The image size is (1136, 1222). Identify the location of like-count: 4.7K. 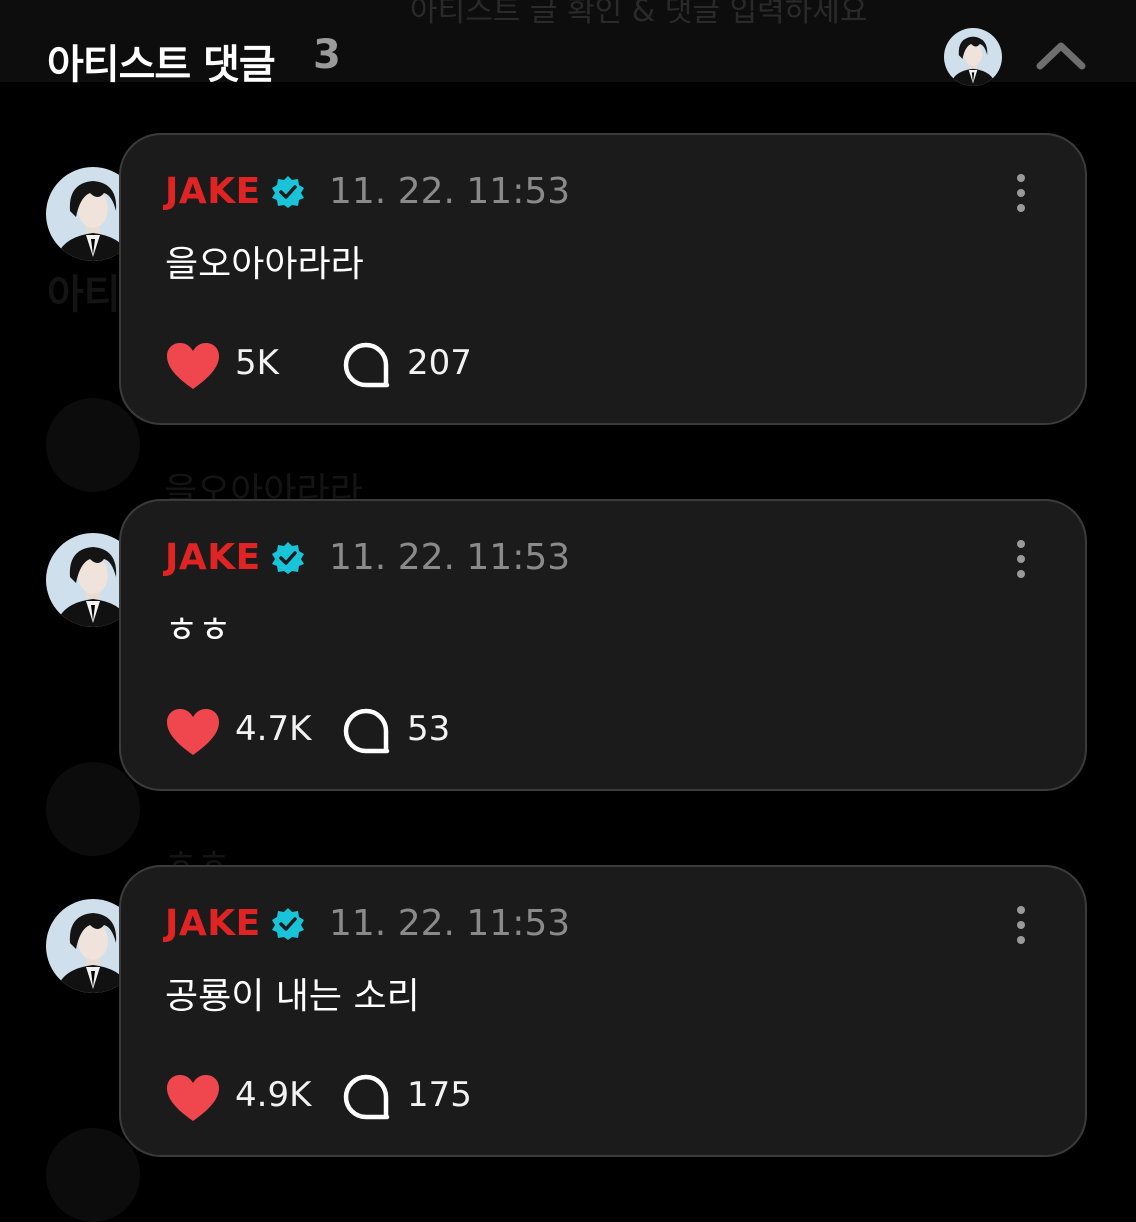
(273, 729).